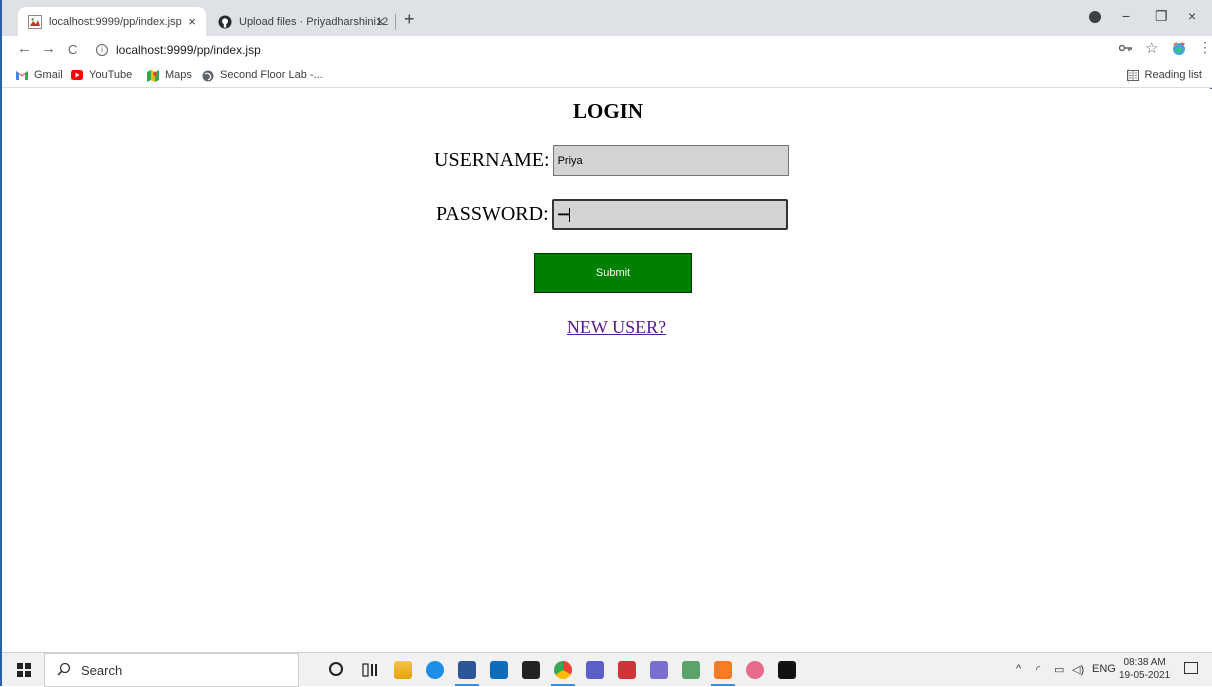 The width and height of the screenshot is (1212, 687). I want to click on tab-github-upload: Upload files · Priyadharshini1234 ×, so click(301, 21).